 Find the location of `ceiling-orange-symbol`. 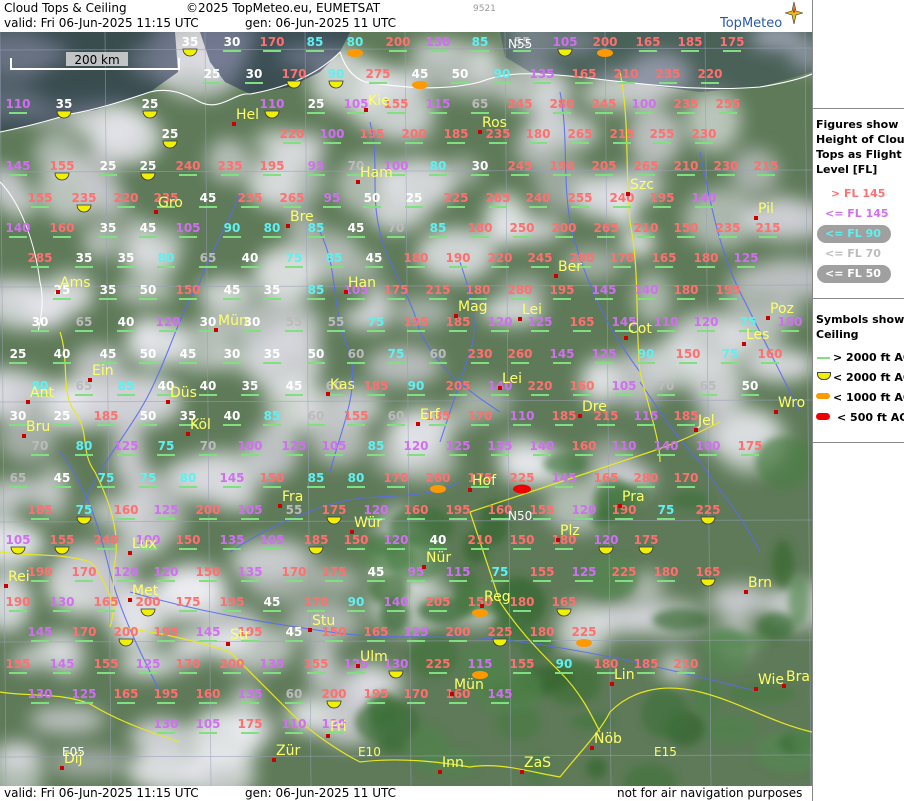

ceiling-orange-symbol is located at coordinates (480, 613).